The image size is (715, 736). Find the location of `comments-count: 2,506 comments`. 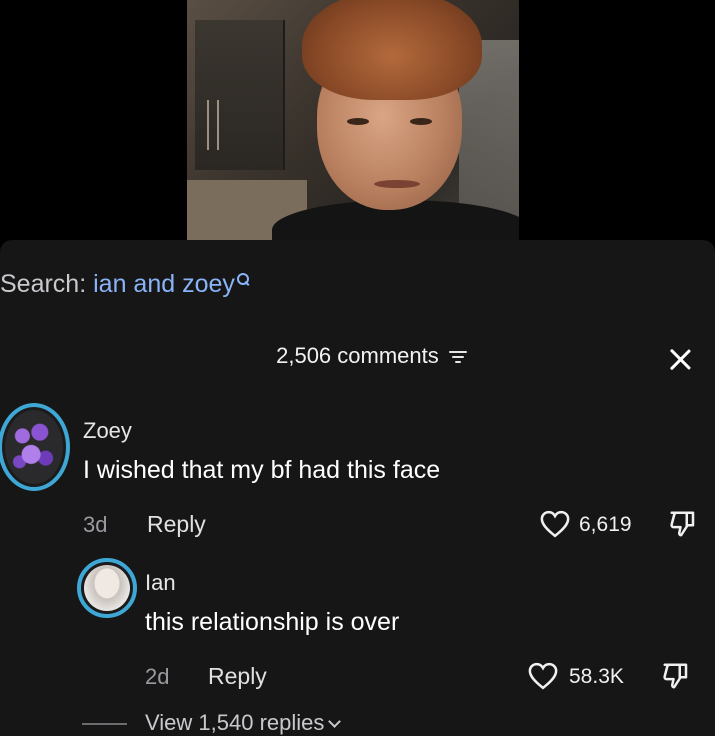

comments-count: 2,506 comments is located at coordinates (357, 355).